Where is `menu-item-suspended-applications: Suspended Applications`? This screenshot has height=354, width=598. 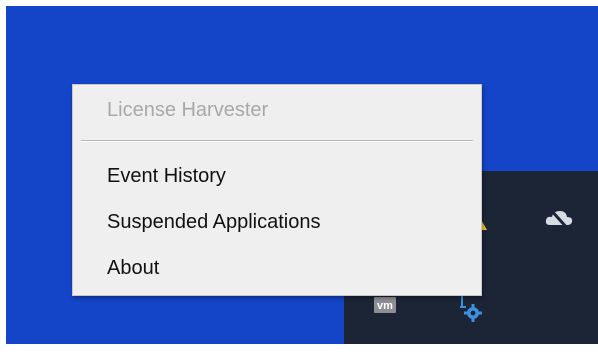 menu-item-suspended-applications: Suspended Applications is located at coordinates (277, 224).